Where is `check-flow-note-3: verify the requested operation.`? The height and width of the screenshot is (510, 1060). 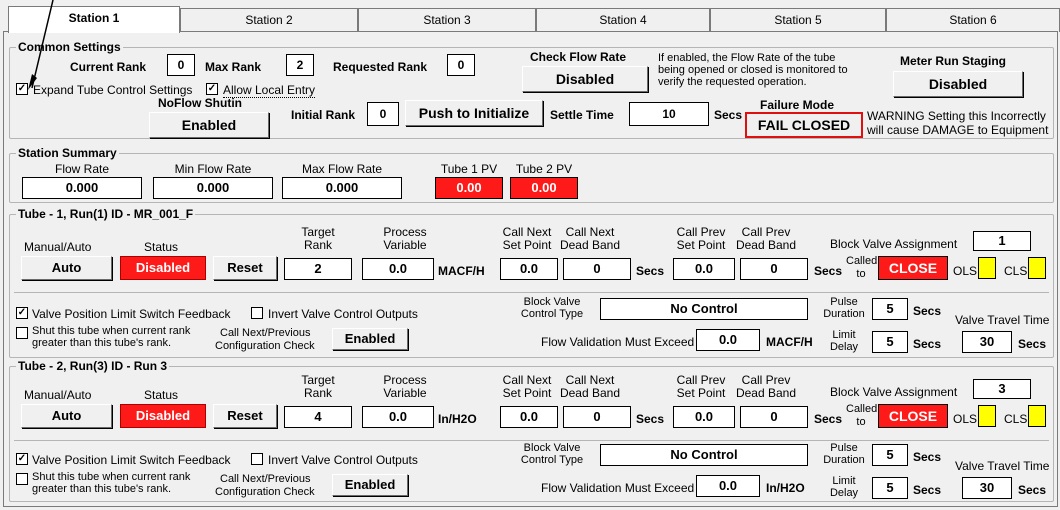
check-flow-note-3: verify the requested operation. is located at coordinates (732, 82).